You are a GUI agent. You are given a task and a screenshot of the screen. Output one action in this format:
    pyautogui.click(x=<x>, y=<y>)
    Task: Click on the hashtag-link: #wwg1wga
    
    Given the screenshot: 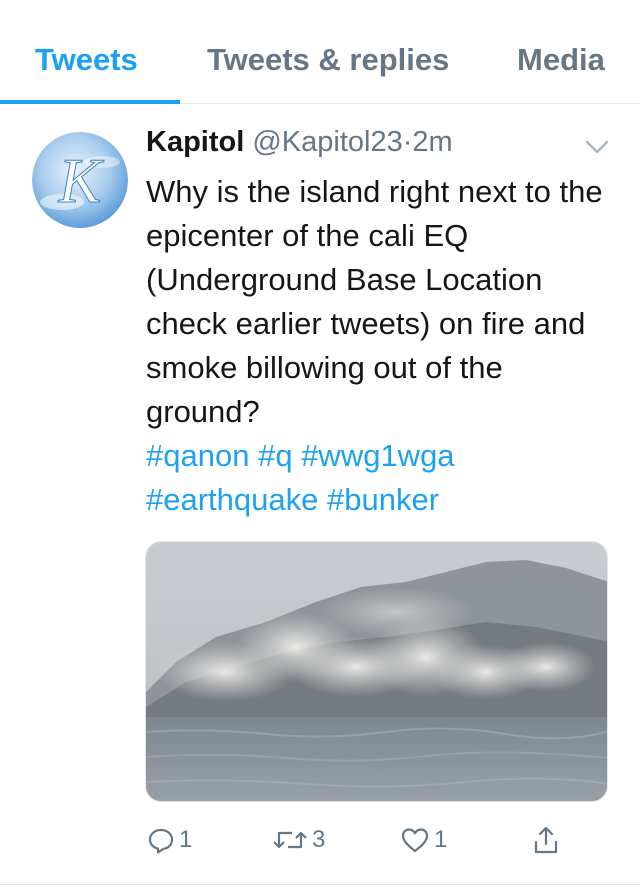 What is the action you would take?
    pyautogui.click(x=377, y=455)
    